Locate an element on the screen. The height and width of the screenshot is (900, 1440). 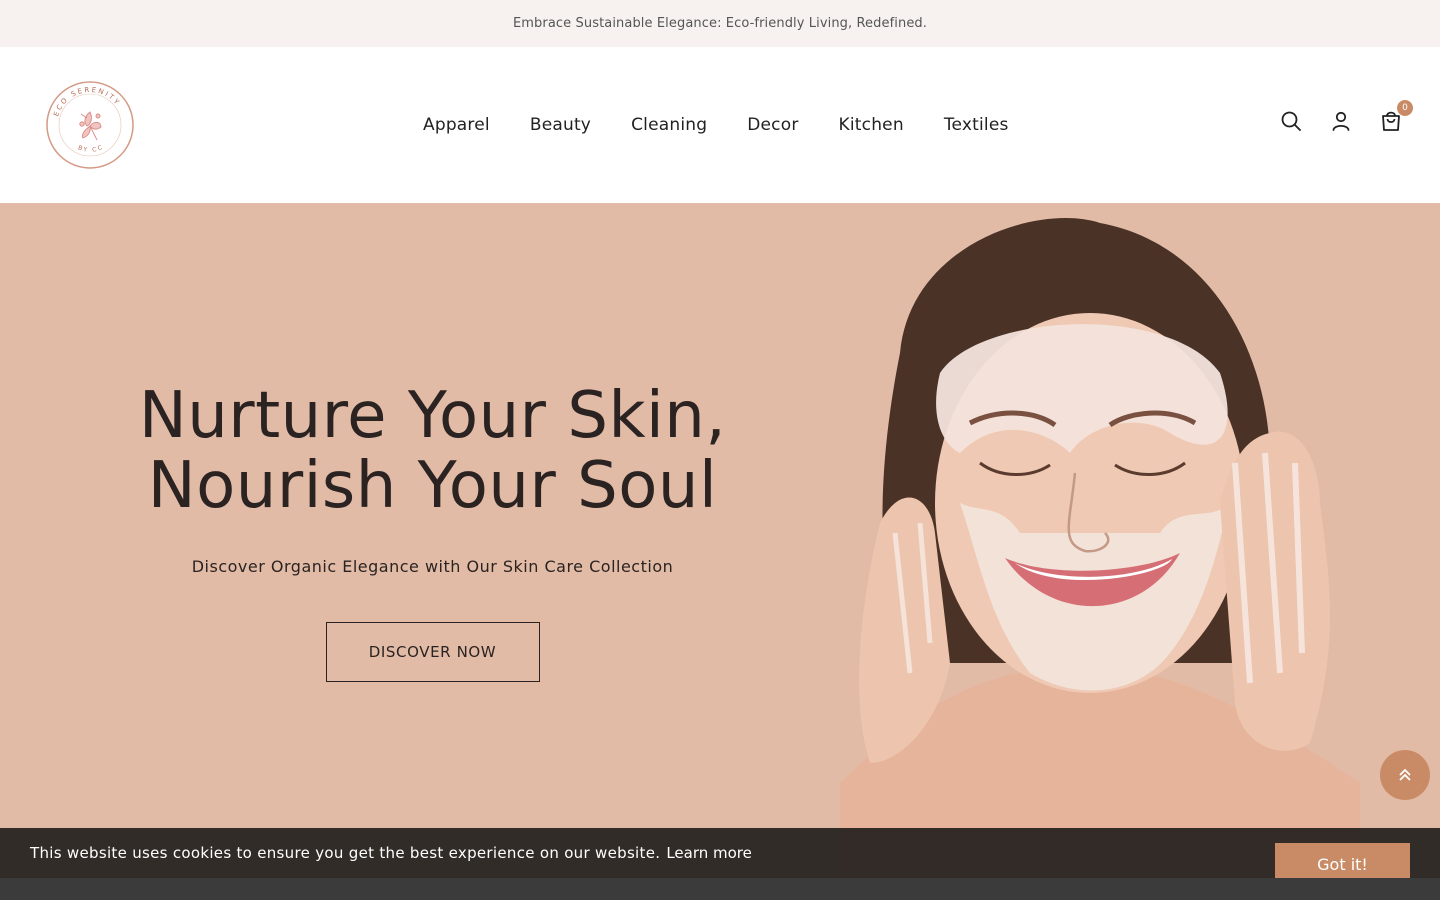
logo-emblem-icon: ECO SERENITY BY CC is located at coordinates (90, 125).